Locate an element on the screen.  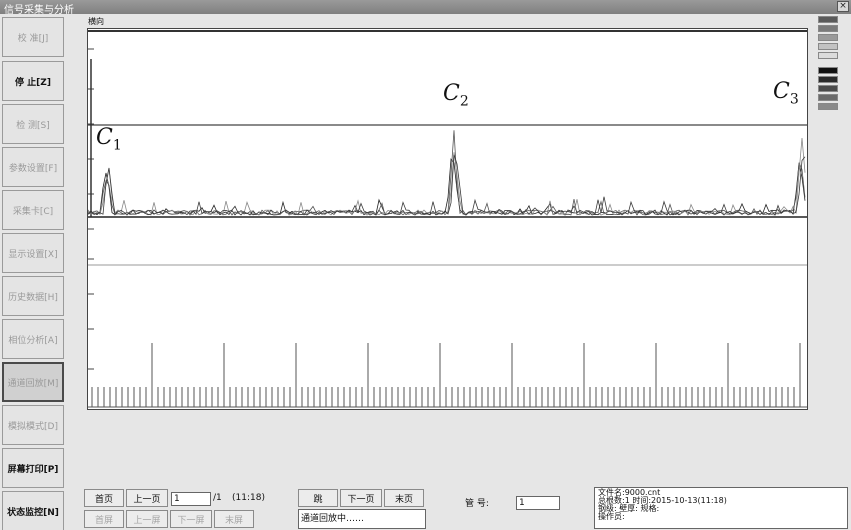
acquisition-card-button: 采集卡[C] is located at coordinates (33, 210).